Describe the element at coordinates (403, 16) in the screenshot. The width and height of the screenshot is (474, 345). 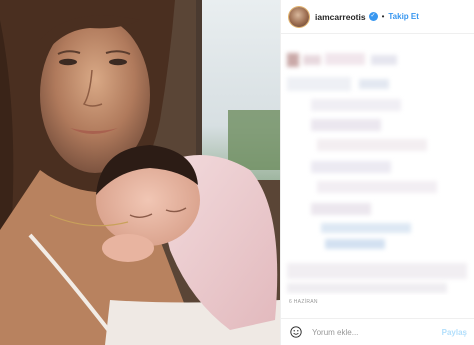
I see `follow-button: Takip Et` at that location.